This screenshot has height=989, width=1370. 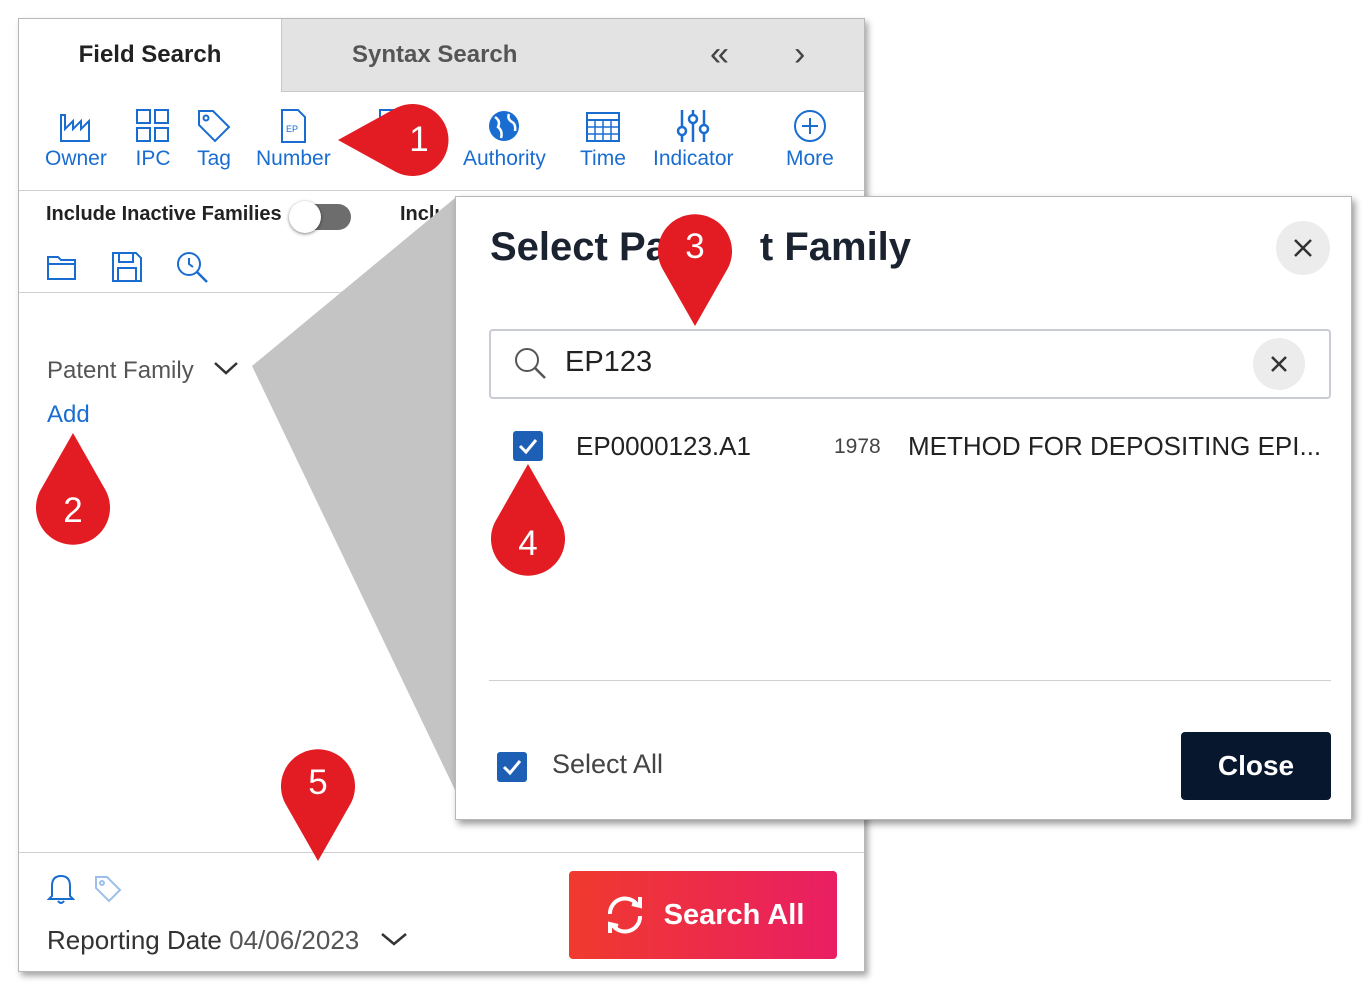 What do you see at coordinates (305, 217) in the screenshot?
I see `toggle-knob` at bounding box center [305, 217].